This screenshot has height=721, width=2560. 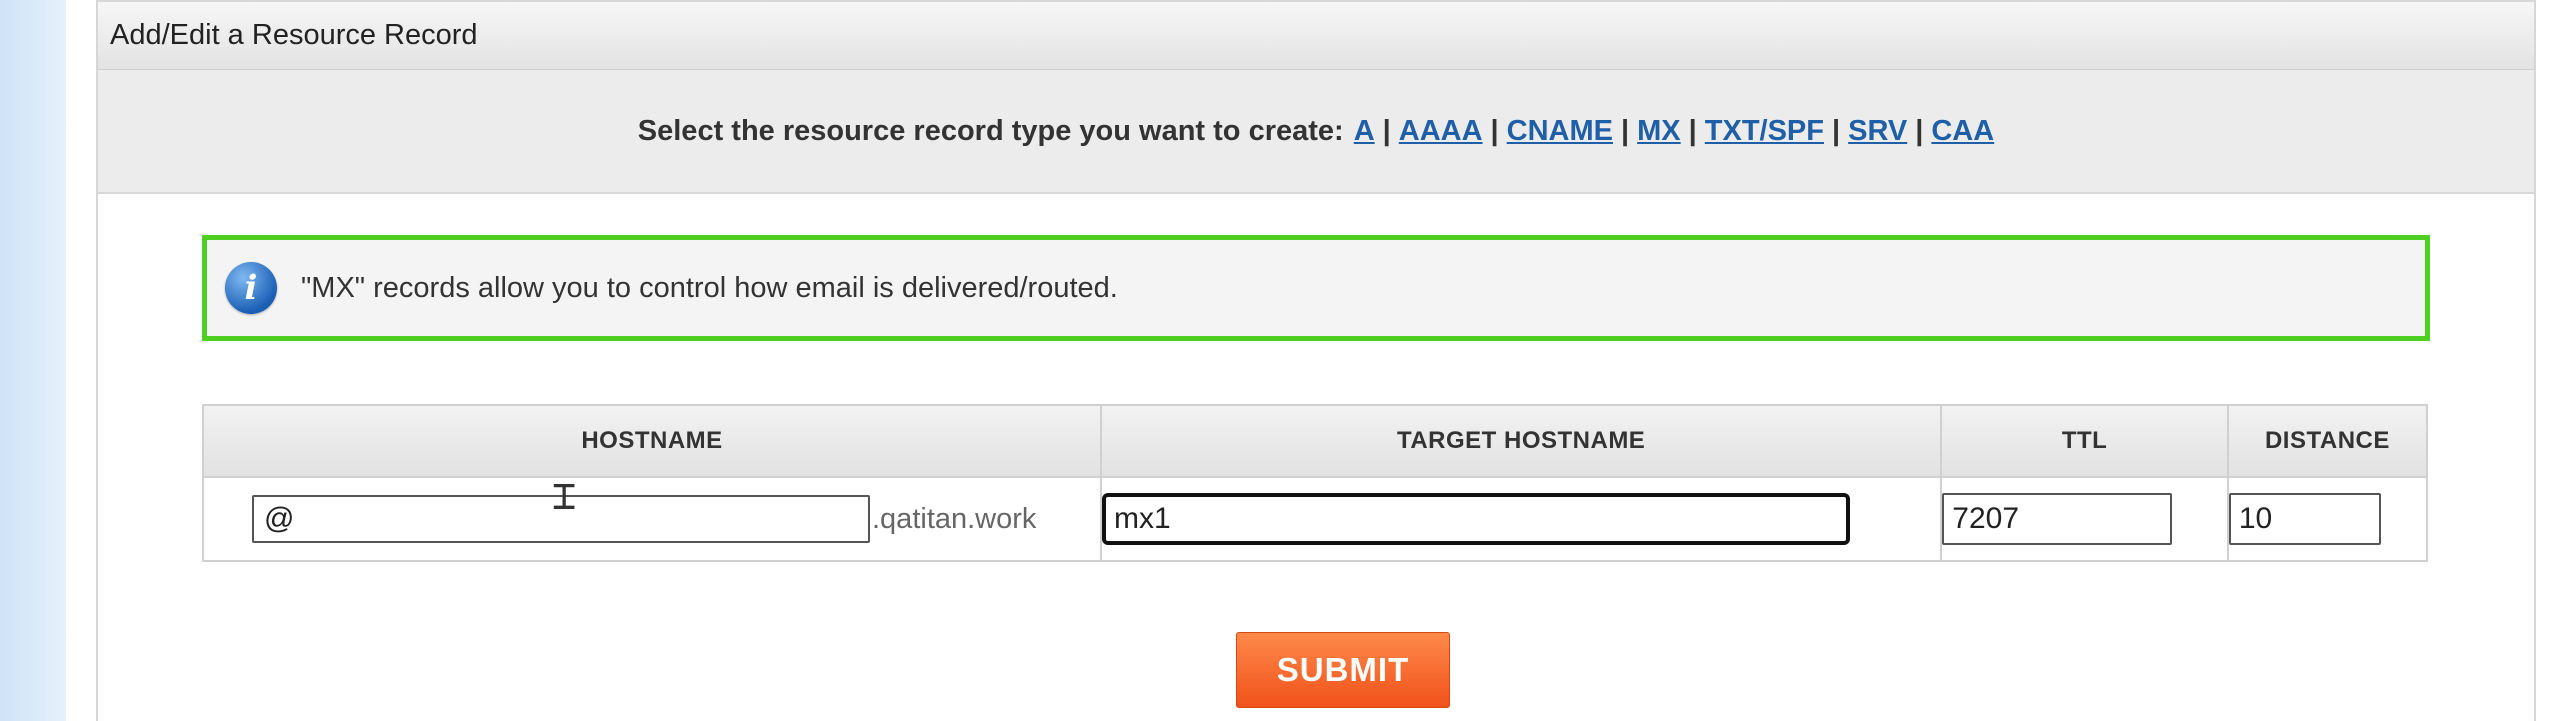 I want to click on table-row: .qatitan.work, so click(x=1315, y=519).